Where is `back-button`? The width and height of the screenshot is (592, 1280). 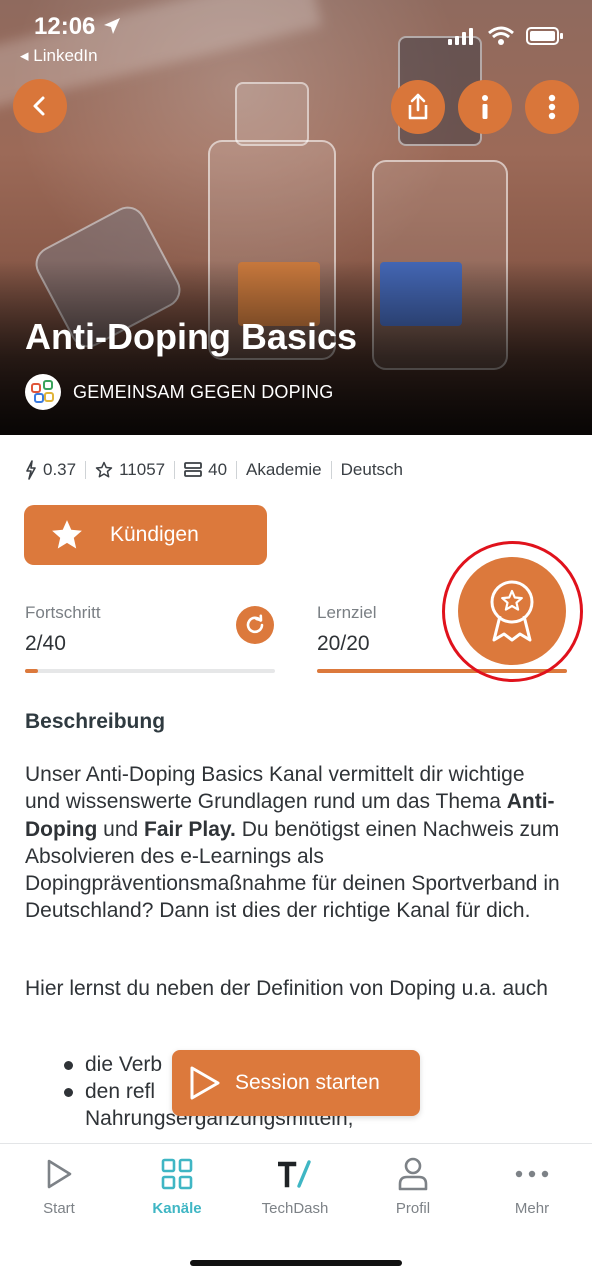 back-button is located at coordinates (40, 106).